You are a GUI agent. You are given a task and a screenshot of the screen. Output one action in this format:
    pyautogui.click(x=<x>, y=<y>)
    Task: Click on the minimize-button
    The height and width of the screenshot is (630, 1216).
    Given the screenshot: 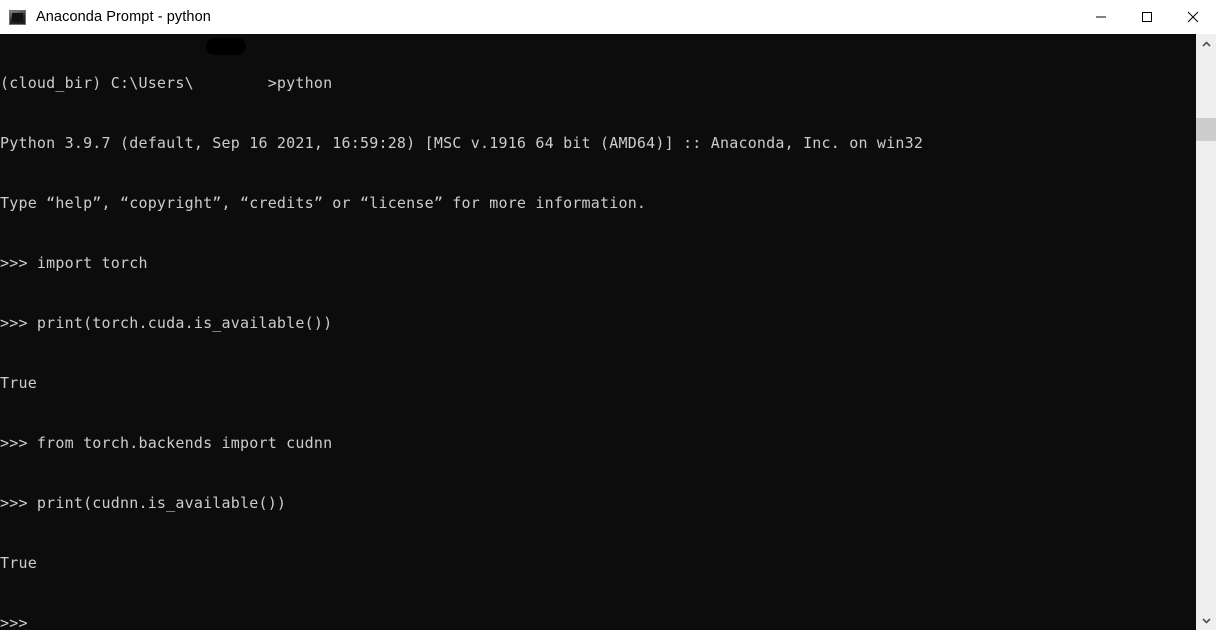 What is the action you would take?
    pyautogui.click(x=1101, y=17)
    